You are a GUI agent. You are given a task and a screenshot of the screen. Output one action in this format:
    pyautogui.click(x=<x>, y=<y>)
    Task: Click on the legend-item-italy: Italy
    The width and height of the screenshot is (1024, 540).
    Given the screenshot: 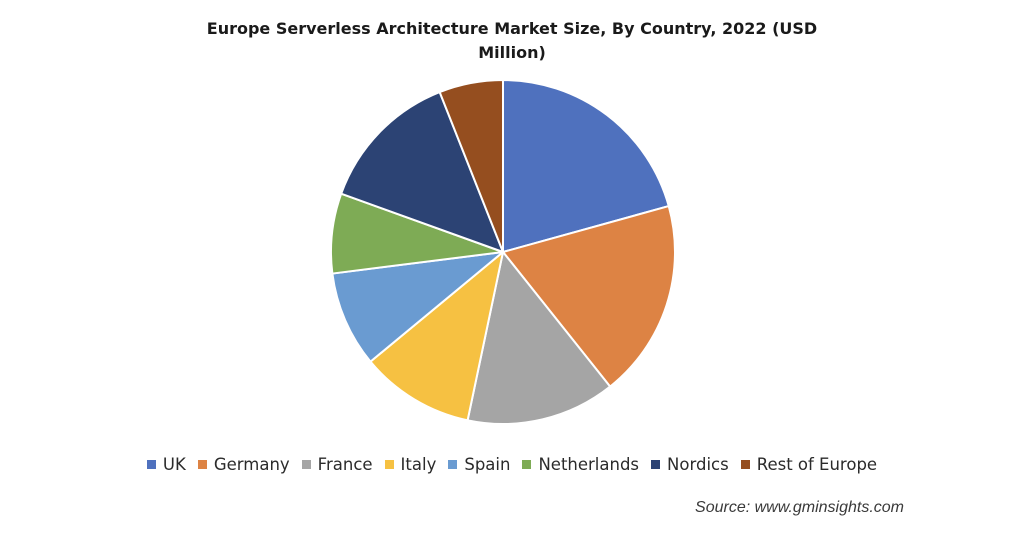 What is the action you would take?
    pyautogui.click(x=410, y=464)
    